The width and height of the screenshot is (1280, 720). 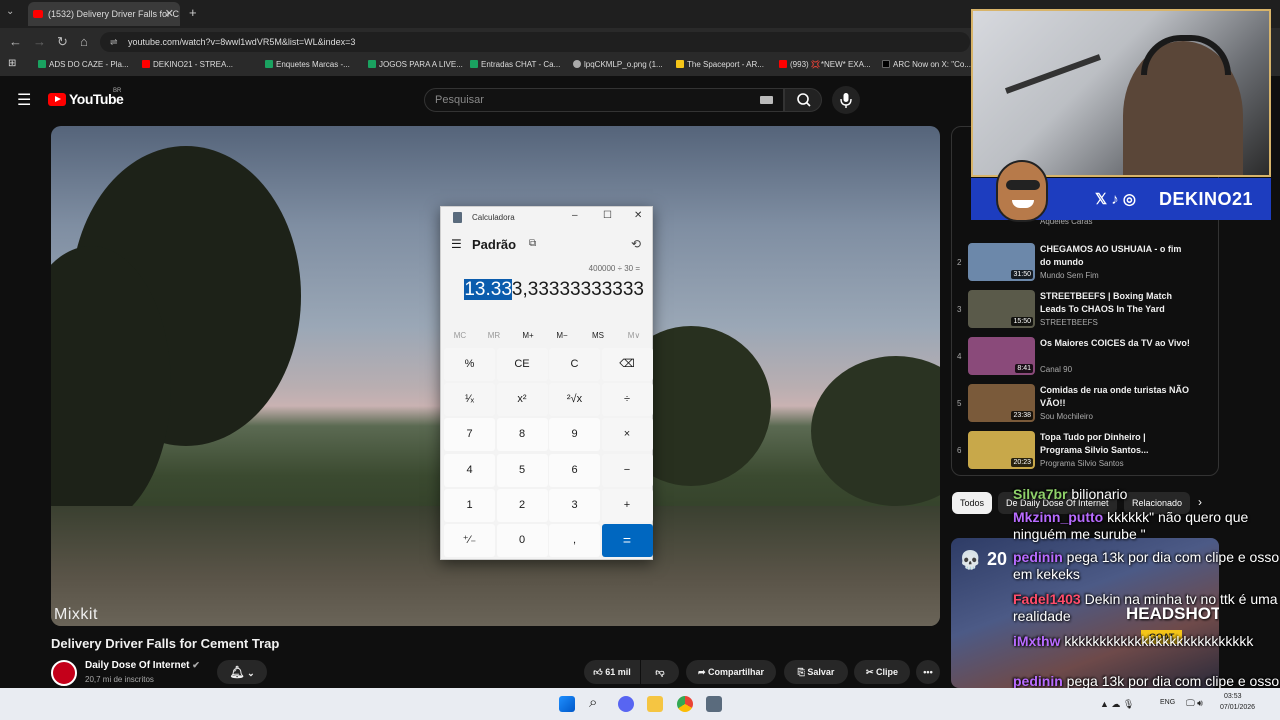 What do you see at coordinates (597, 702) in the screenshot?
I see `search-icon: ⌕` at bounding box center [597, 702].